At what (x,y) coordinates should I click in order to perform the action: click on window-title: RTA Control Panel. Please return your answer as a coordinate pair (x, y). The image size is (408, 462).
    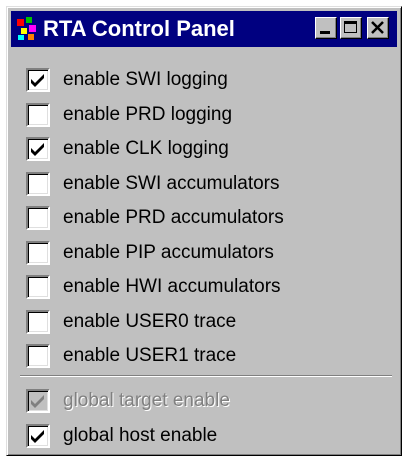
    Looking at the image, I should click on (139, 28).